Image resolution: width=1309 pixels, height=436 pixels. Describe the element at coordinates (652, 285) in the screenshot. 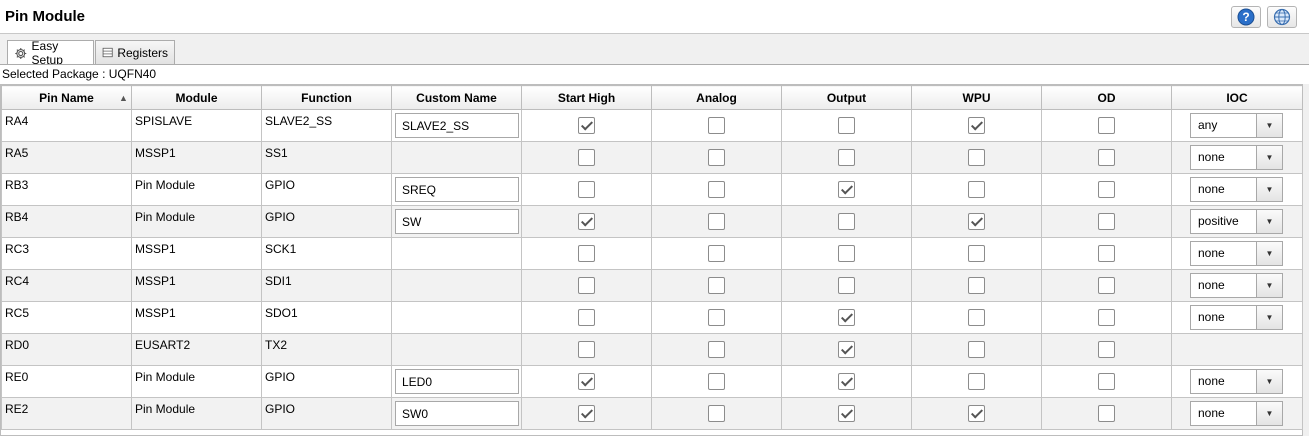

I see `table-row: RC4 MSSP1 SDI1 none ▼` at that location.